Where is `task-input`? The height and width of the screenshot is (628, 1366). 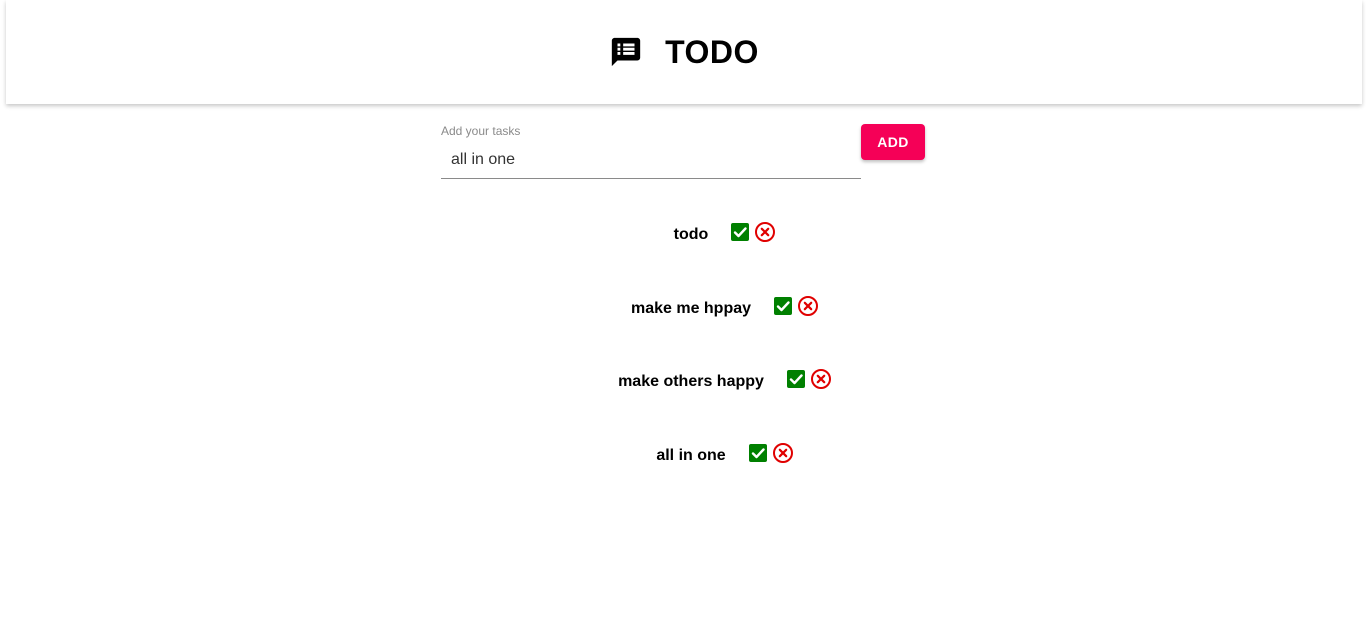 task-input is located at coordinates (651, 160).